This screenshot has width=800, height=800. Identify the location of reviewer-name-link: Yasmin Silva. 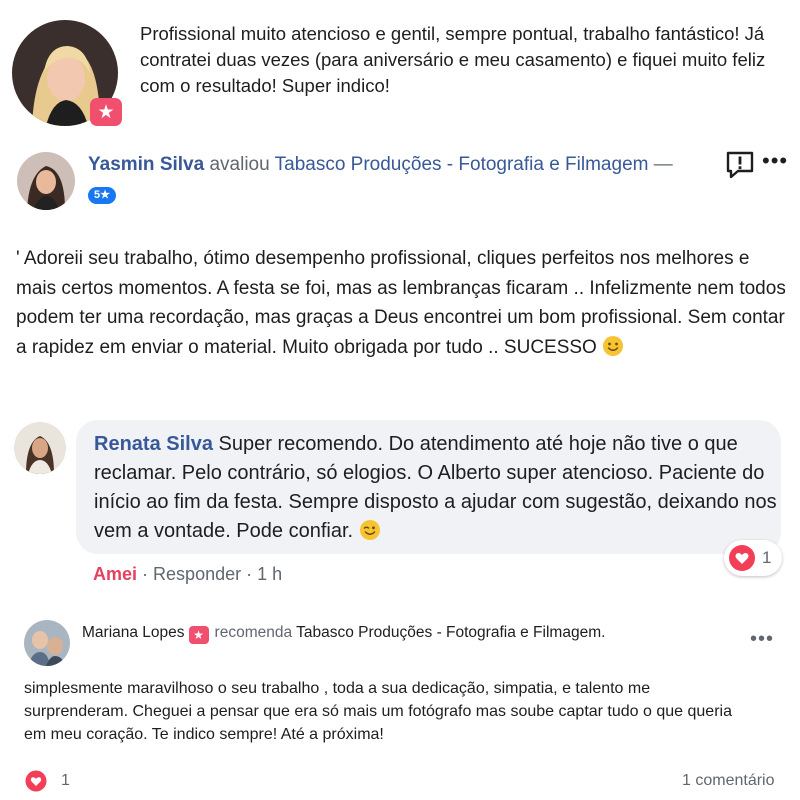
(146, 164).